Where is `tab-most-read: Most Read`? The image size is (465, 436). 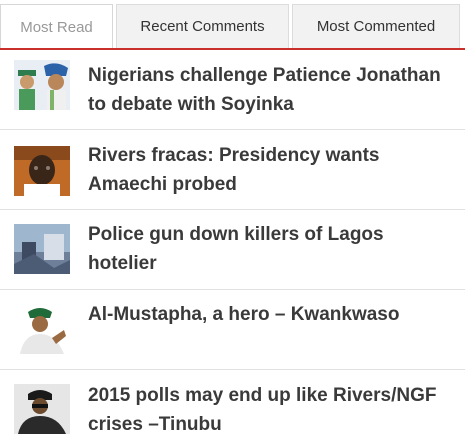
tab-most-read: Most Read is located at coordinates (56, 27).